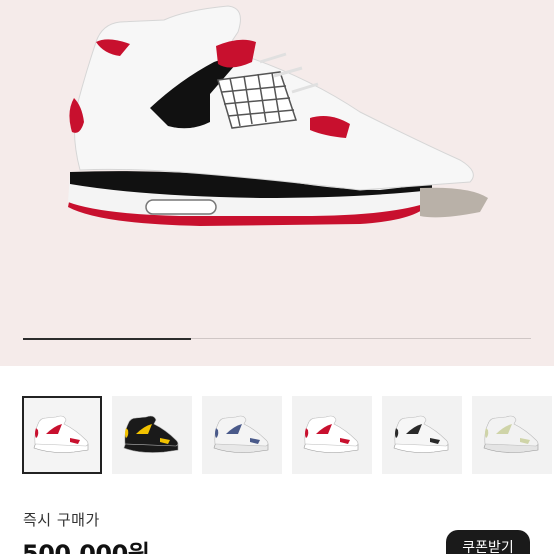  Describe the element at coordinates (277, 338) in the screenshot. I see `carousel-progress-track` at that location.